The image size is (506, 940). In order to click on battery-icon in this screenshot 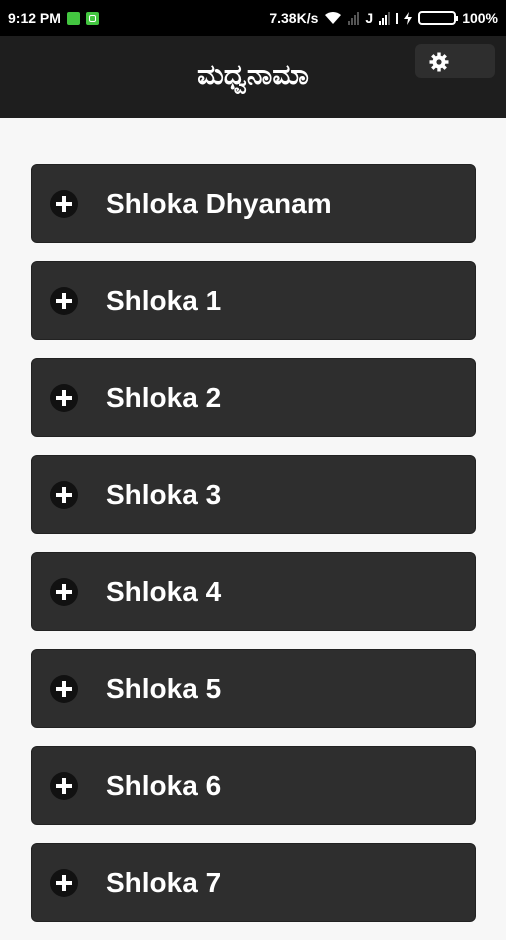, I will do `click(438, 18)`.